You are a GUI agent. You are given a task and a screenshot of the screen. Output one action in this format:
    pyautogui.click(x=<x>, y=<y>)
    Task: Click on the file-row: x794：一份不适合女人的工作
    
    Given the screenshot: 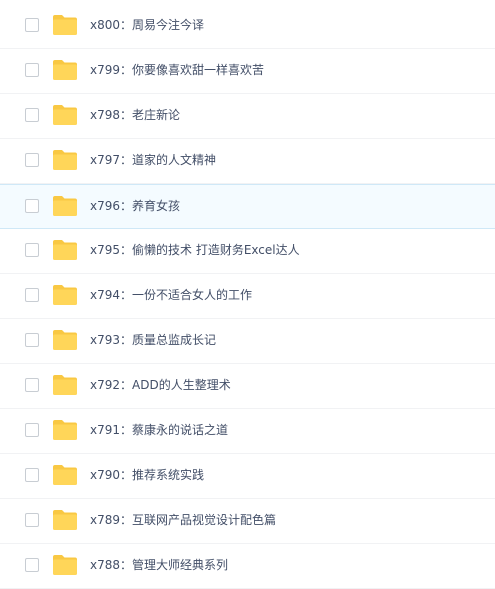 What is the action you would take?
    pyautogui.click(x=247, y=296)
    